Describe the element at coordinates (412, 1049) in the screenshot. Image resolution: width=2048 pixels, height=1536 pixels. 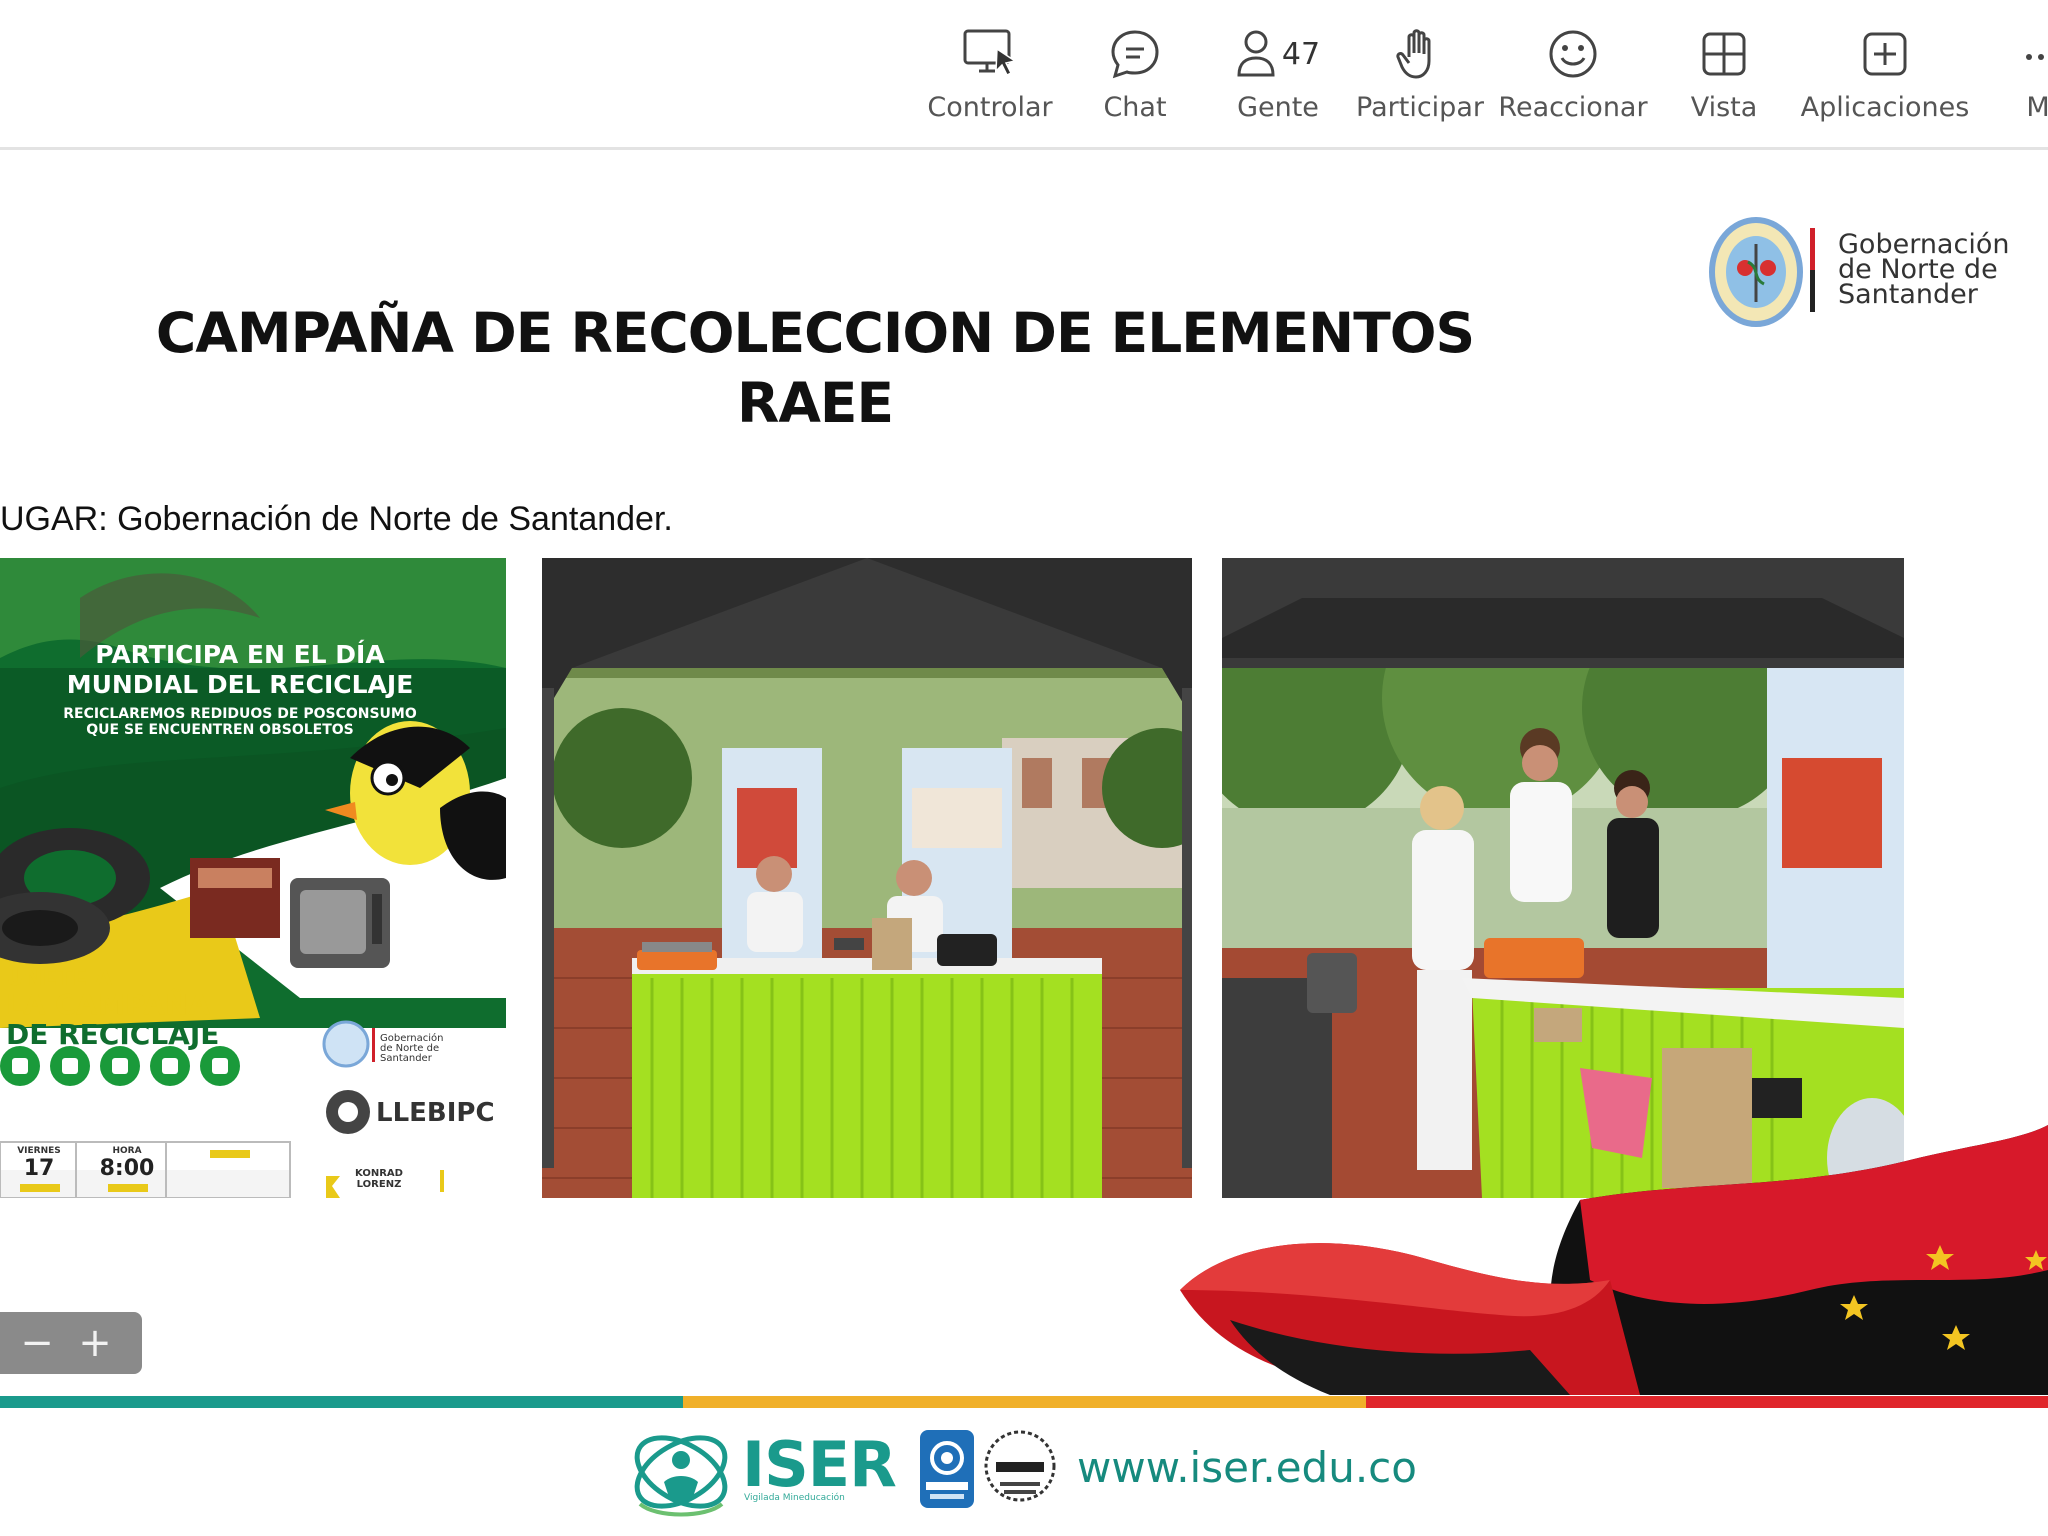
I see `poster-sponsor-gobernacion: Gobernación de Norte de Santander` at that location.